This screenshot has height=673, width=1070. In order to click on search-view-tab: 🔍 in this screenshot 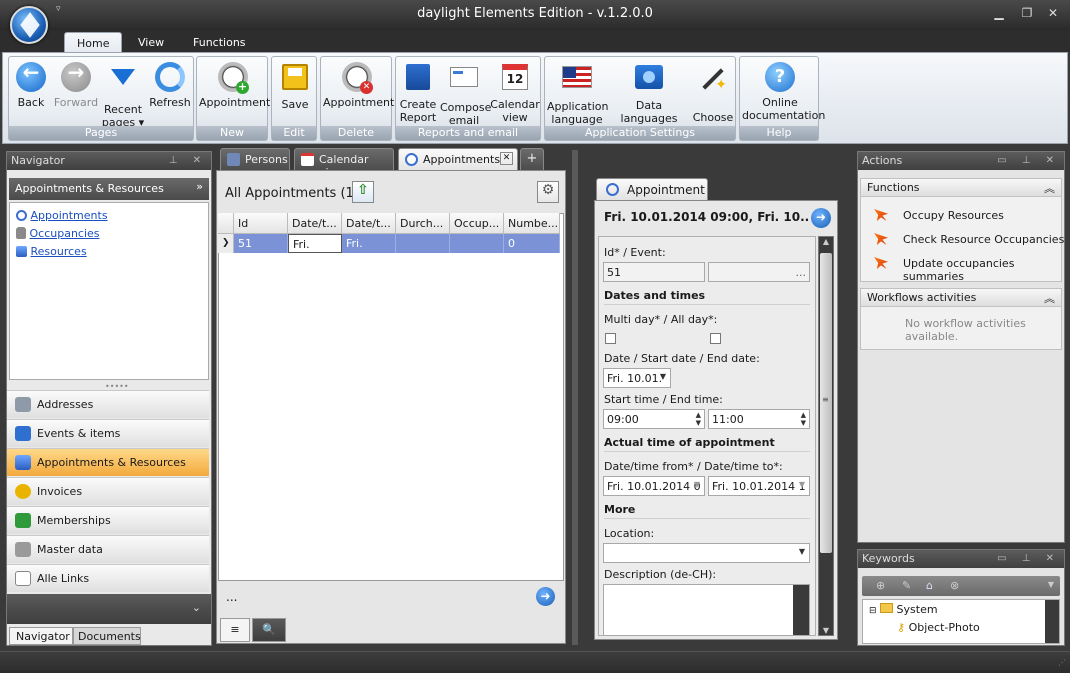, I will do `click(269, 630)`.